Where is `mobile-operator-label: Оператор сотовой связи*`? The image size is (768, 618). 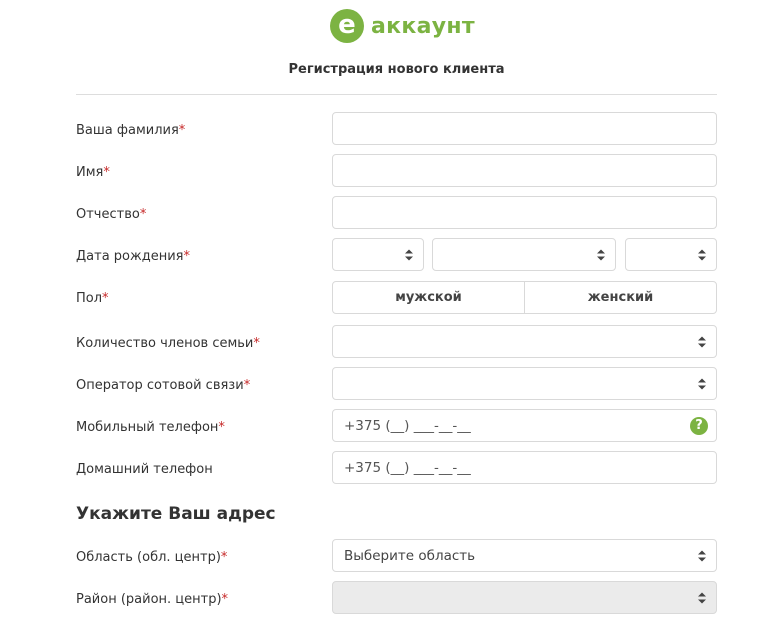
mobile-operator-label: Оператор сотовой связи* is located at coordinates (163, 385).